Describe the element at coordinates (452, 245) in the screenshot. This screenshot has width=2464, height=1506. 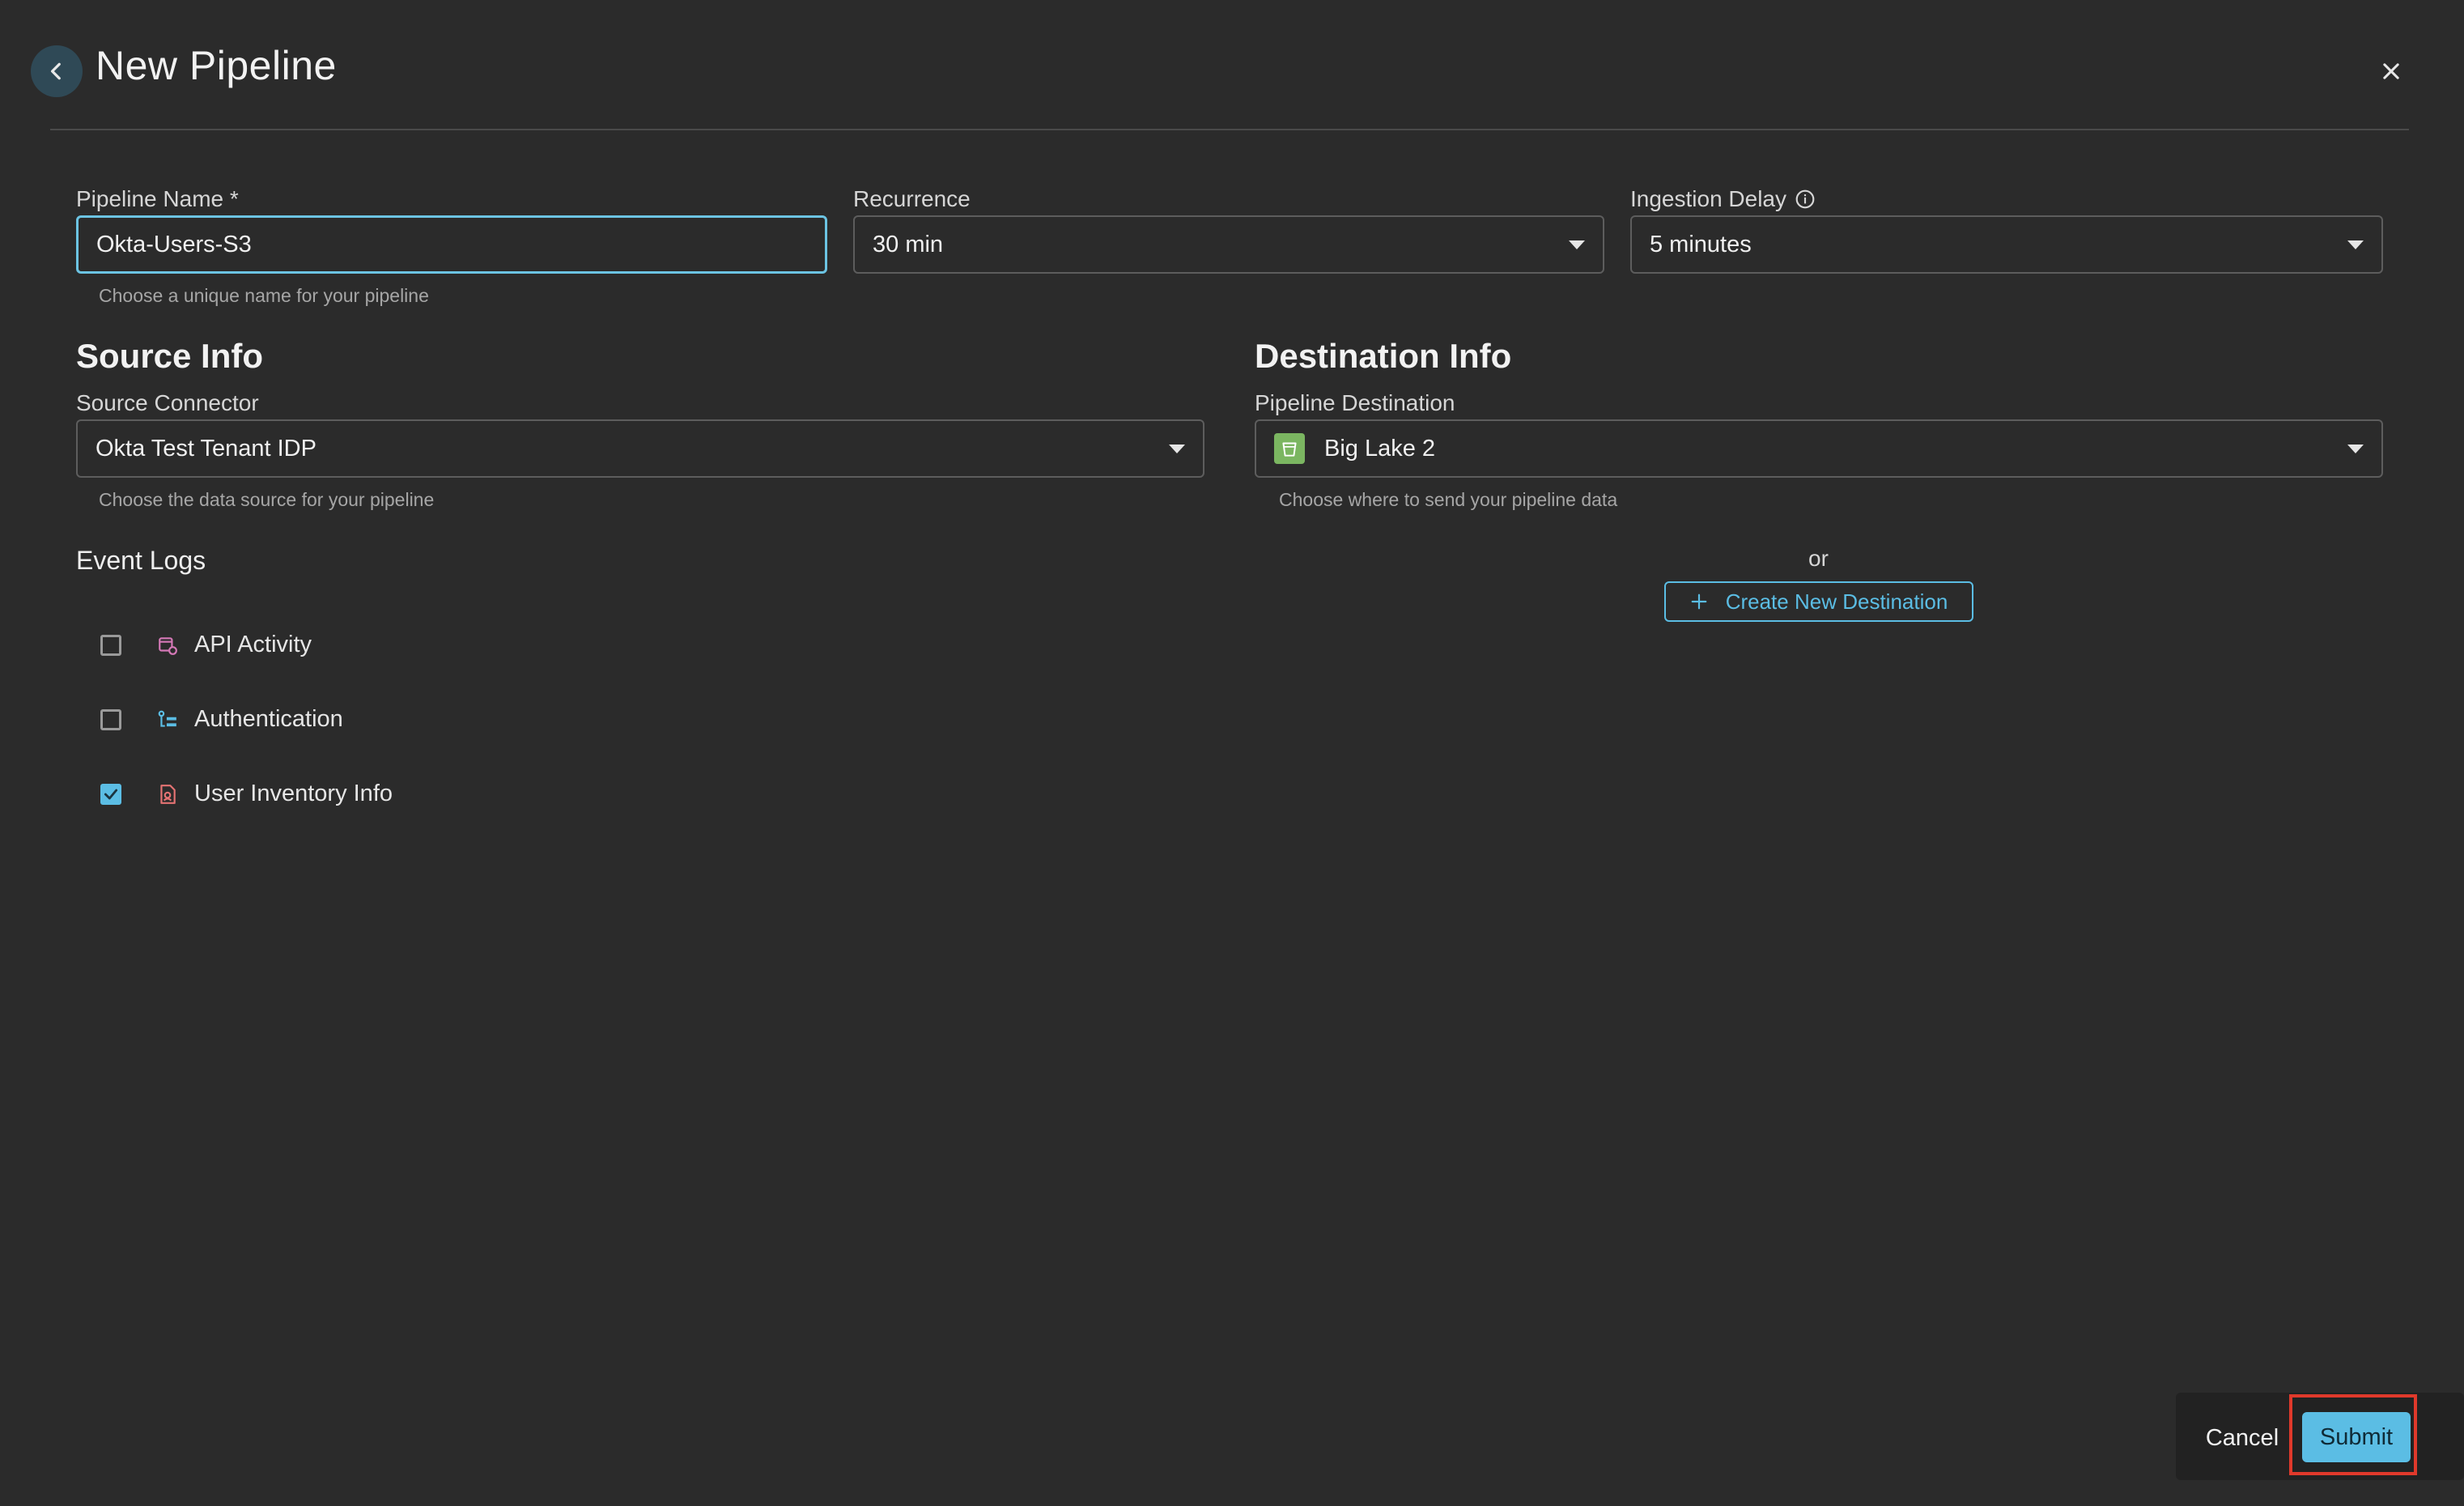
I see `pipeline-name-input: Okta-Users-S3` at that location.